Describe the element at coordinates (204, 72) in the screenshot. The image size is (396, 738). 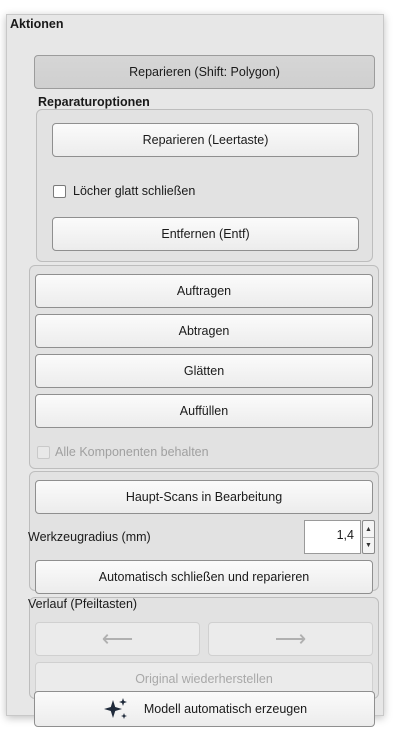
I see `repair-polygon-button: Reparieren (Shift: Polygon)` at that location.